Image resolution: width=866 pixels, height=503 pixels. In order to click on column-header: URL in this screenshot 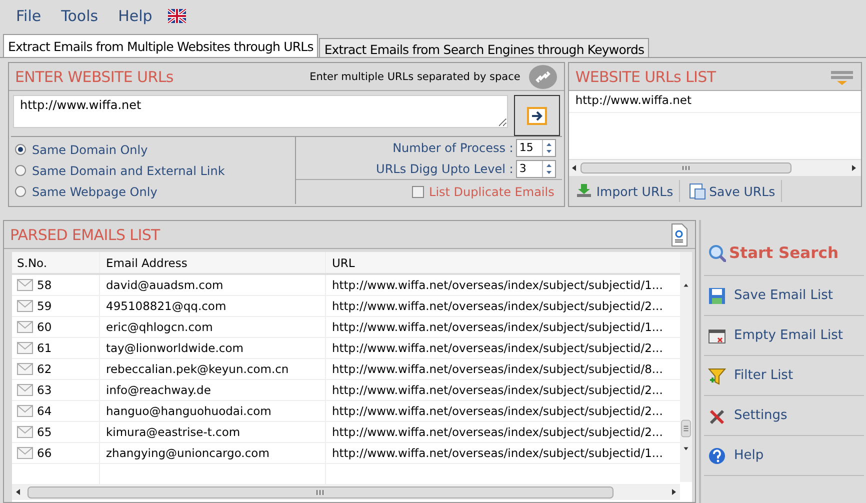, I will do `click(343, 263)`.